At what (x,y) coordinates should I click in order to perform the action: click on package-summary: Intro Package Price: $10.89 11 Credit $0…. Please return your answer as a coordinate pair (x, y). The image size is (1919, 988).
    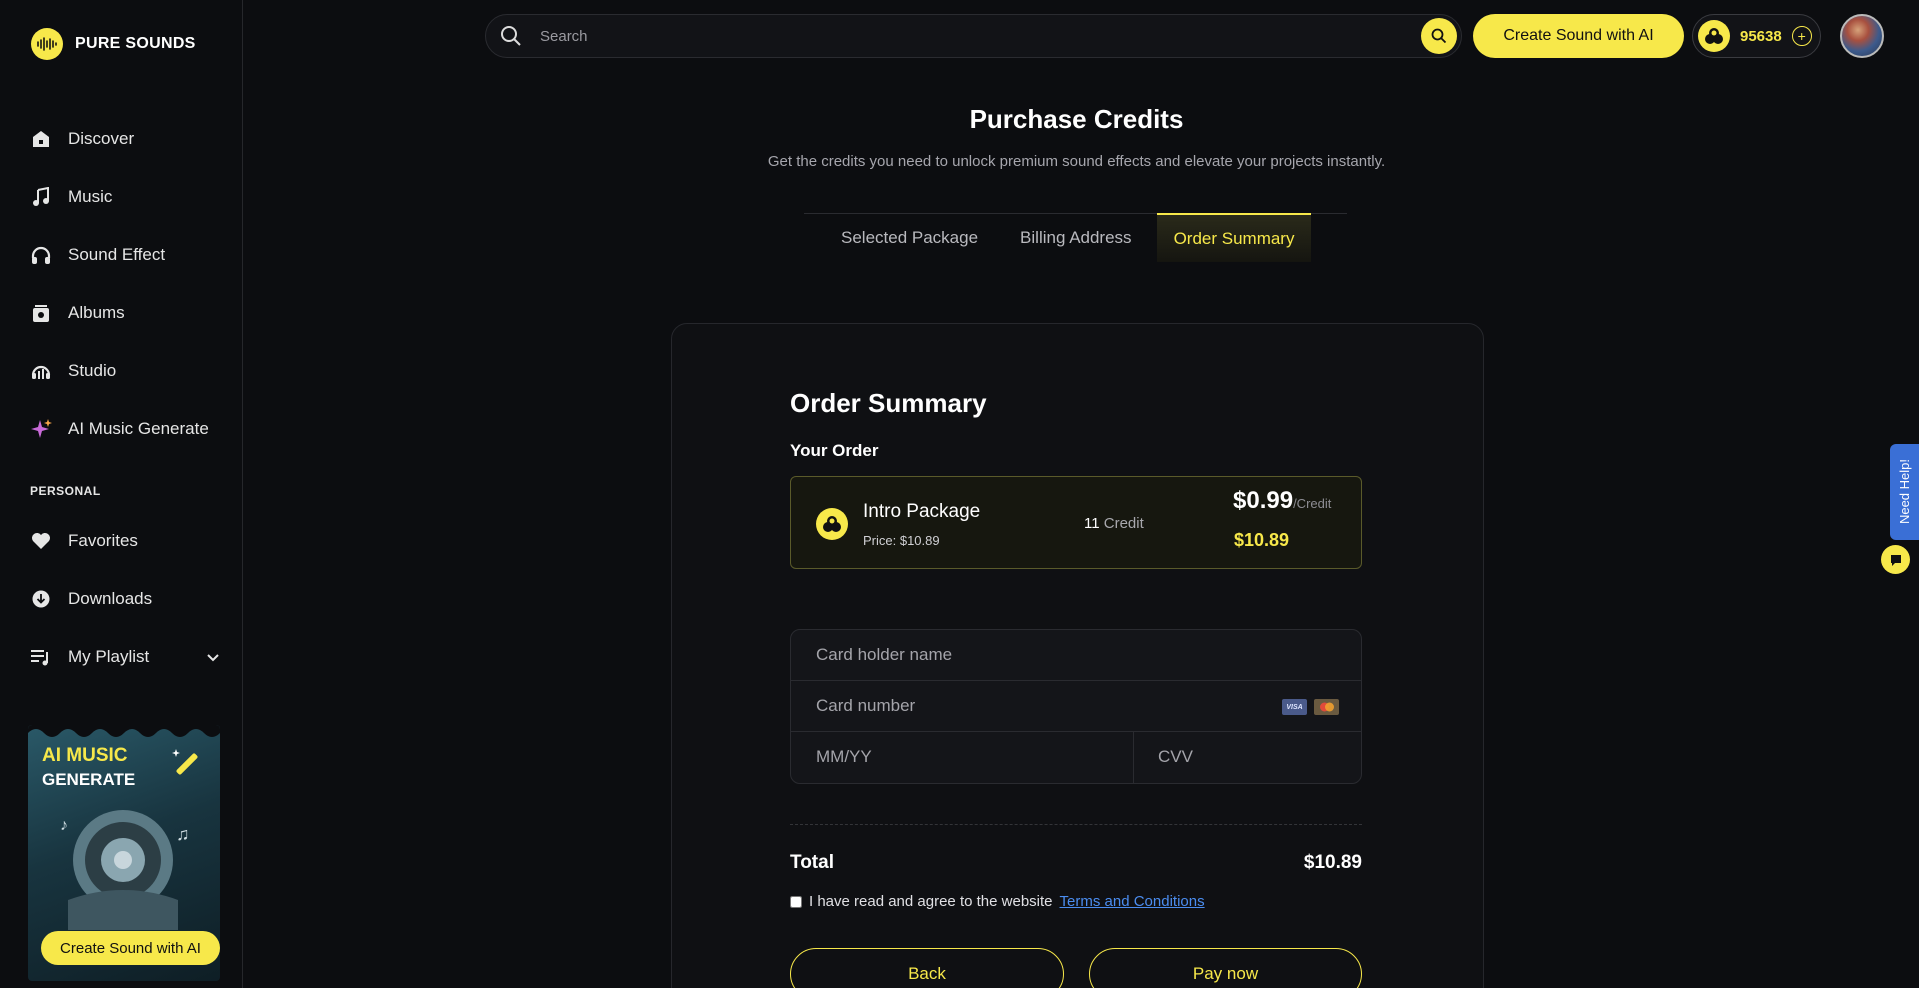
    Looking at the image, I should click on (1076, 522).